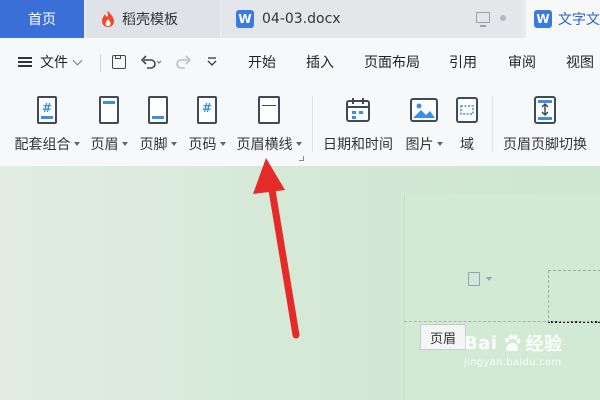 The height and width of the screenshot is (400, 600). What do you see at coordinates (545, 145) in the screenshot?
I see `switch-header-footer-label: 页眉页脚切换` at bounding box center [545, 145].